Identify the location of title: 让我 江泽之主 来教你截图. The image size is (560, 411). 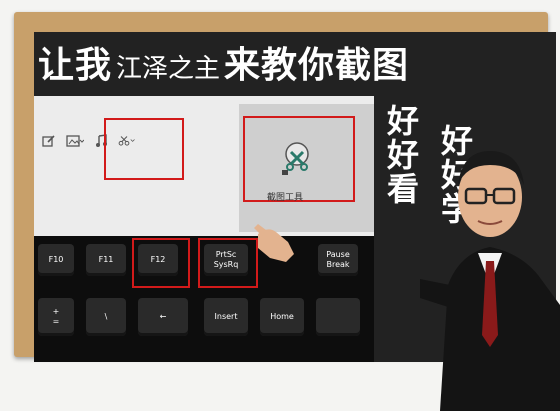
(297, 61).